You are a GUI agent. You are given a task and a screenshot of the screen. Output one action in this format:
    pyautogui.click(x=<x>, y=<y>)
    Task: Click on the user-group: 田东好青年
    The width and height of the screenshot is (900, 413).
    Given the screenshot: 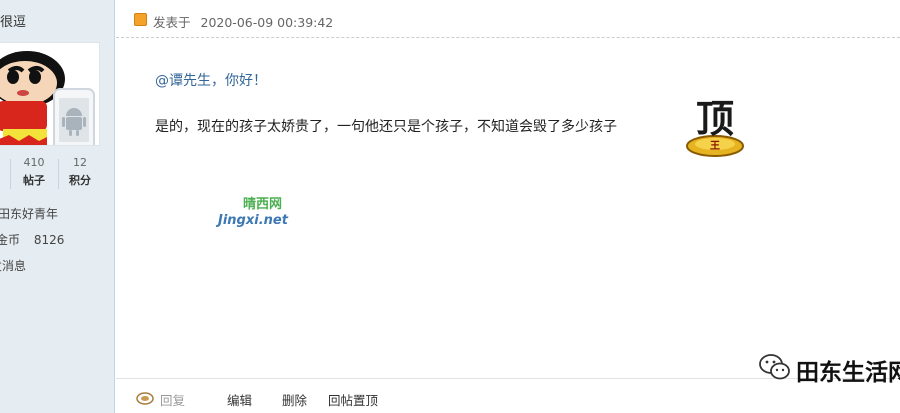 What is the action you would take?
    pyautogui.click(x=29, y=213)
    